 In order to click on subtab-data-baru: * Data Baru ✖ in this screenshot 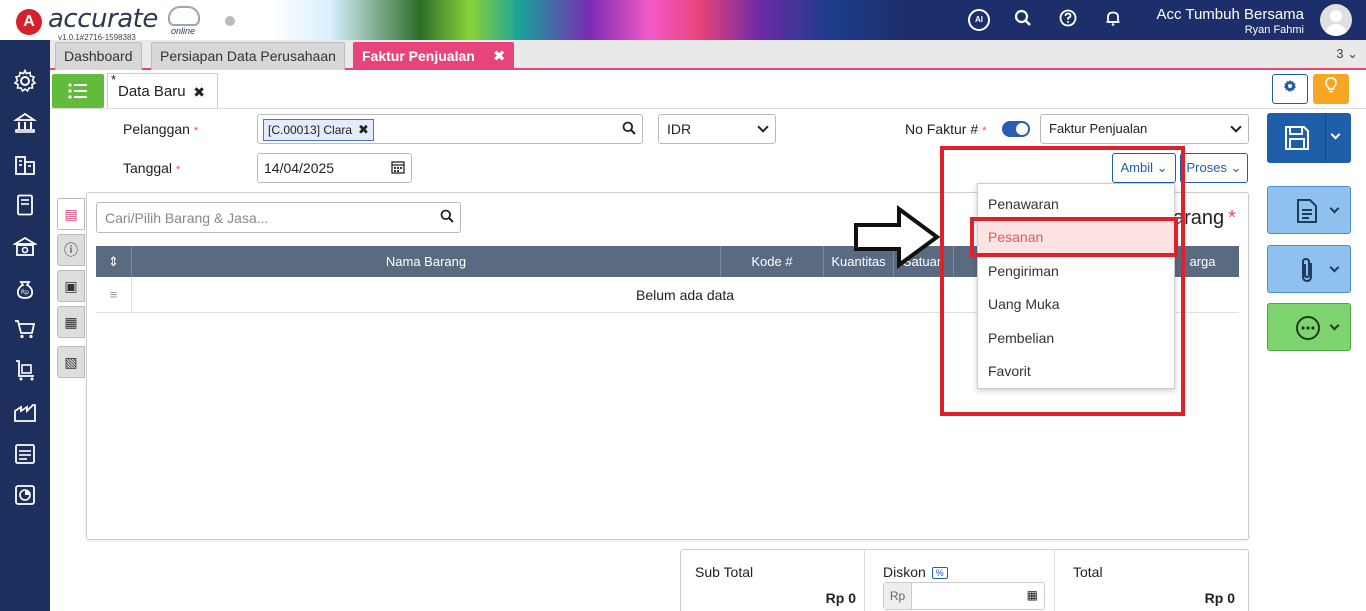, I will do `click(162, 91)`.